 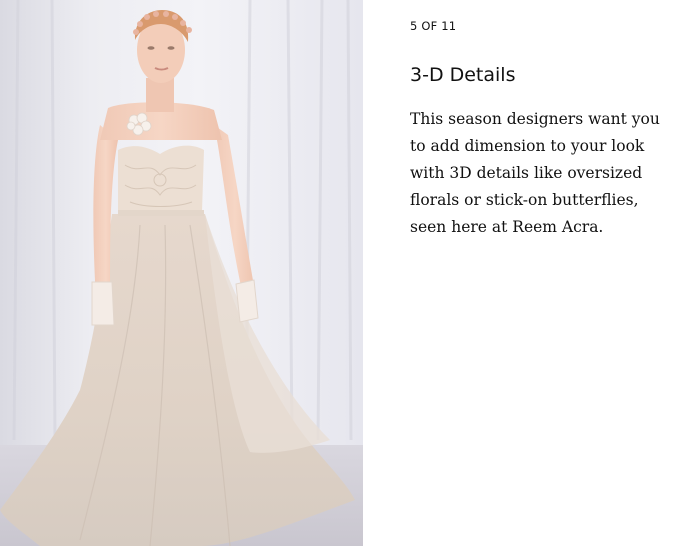 I want to click on slide-title: 3-D Details, so click(x=463, y=75).